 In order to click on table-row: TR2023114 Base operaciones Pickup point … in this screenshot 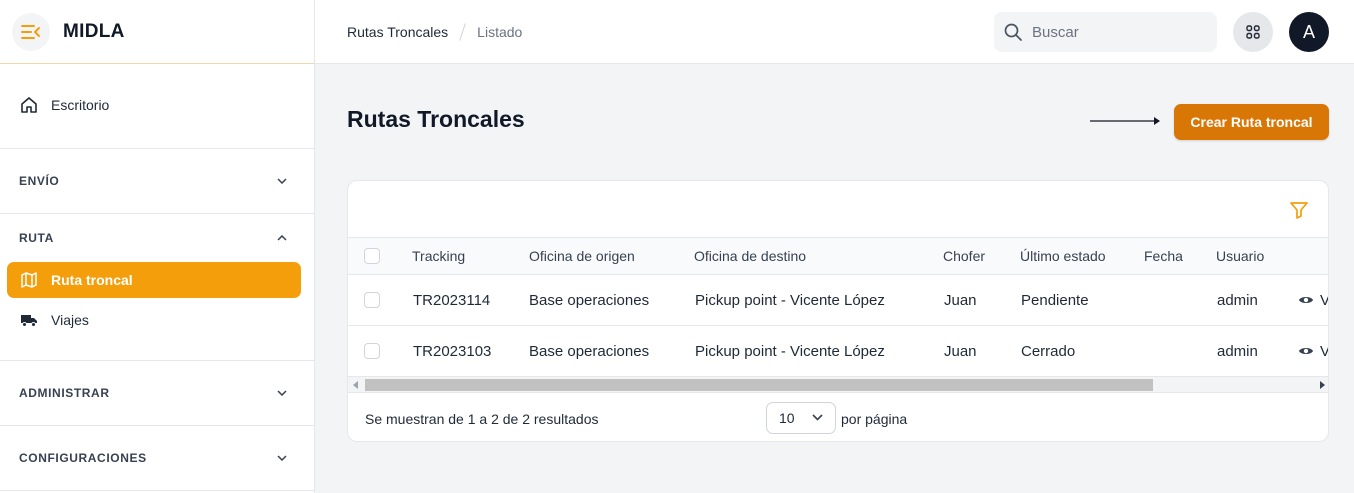, I will do `click(838, 300)`.